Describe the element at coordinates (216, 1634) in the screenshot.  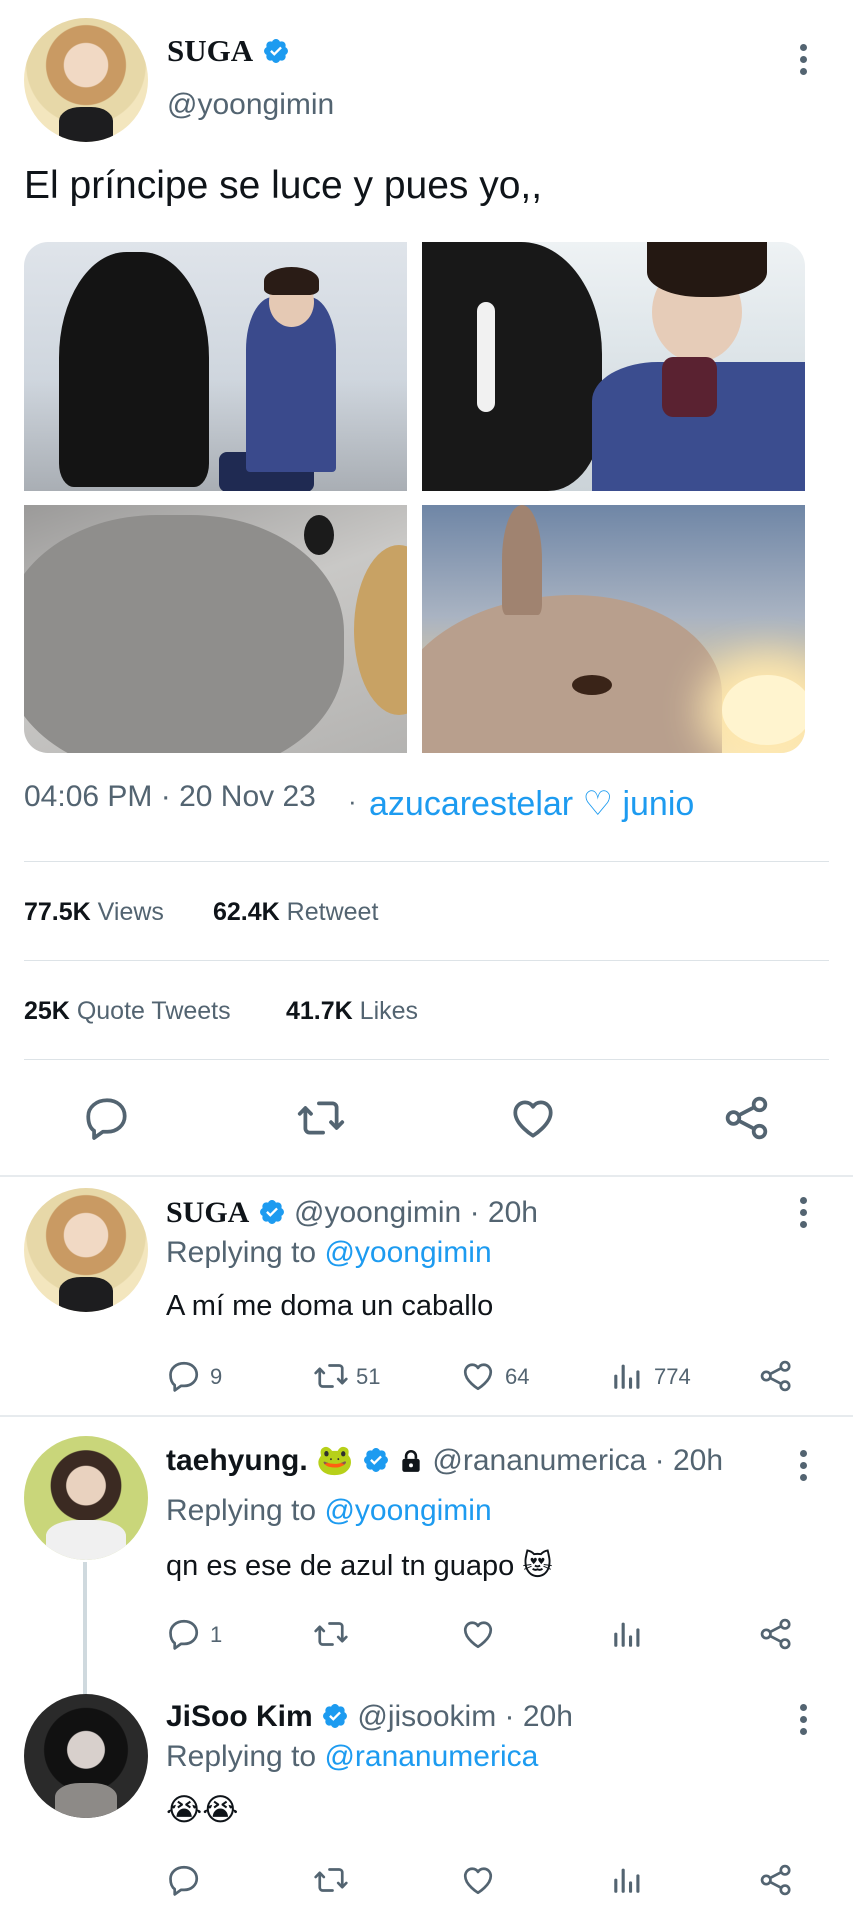
I see `reply-count: 1` at that location.